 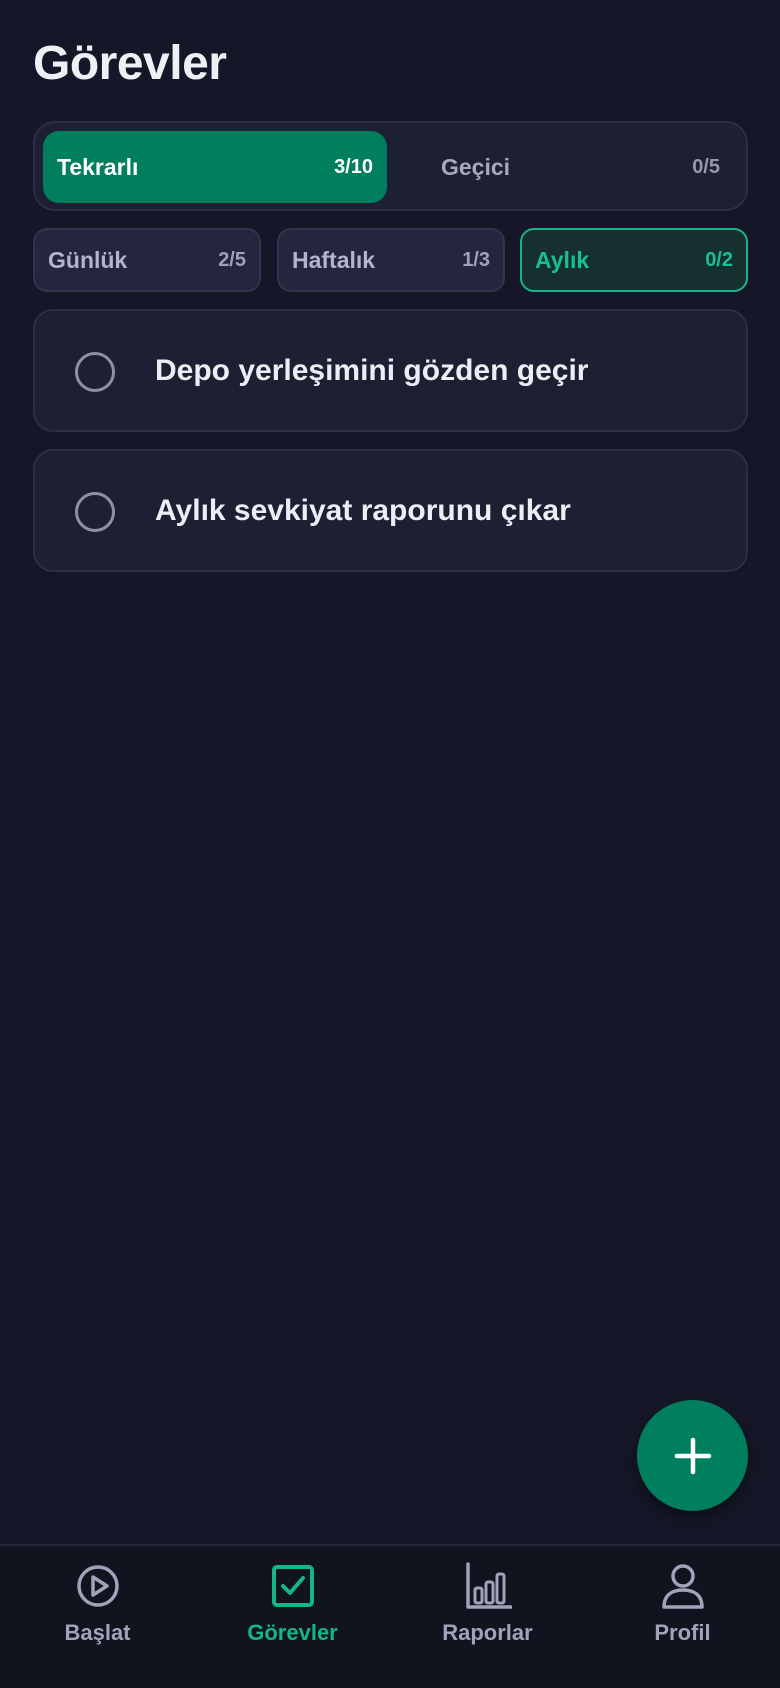 I want to click on task-item: Depo yerleşimini gözden geçir, so click(x=390, y=370).